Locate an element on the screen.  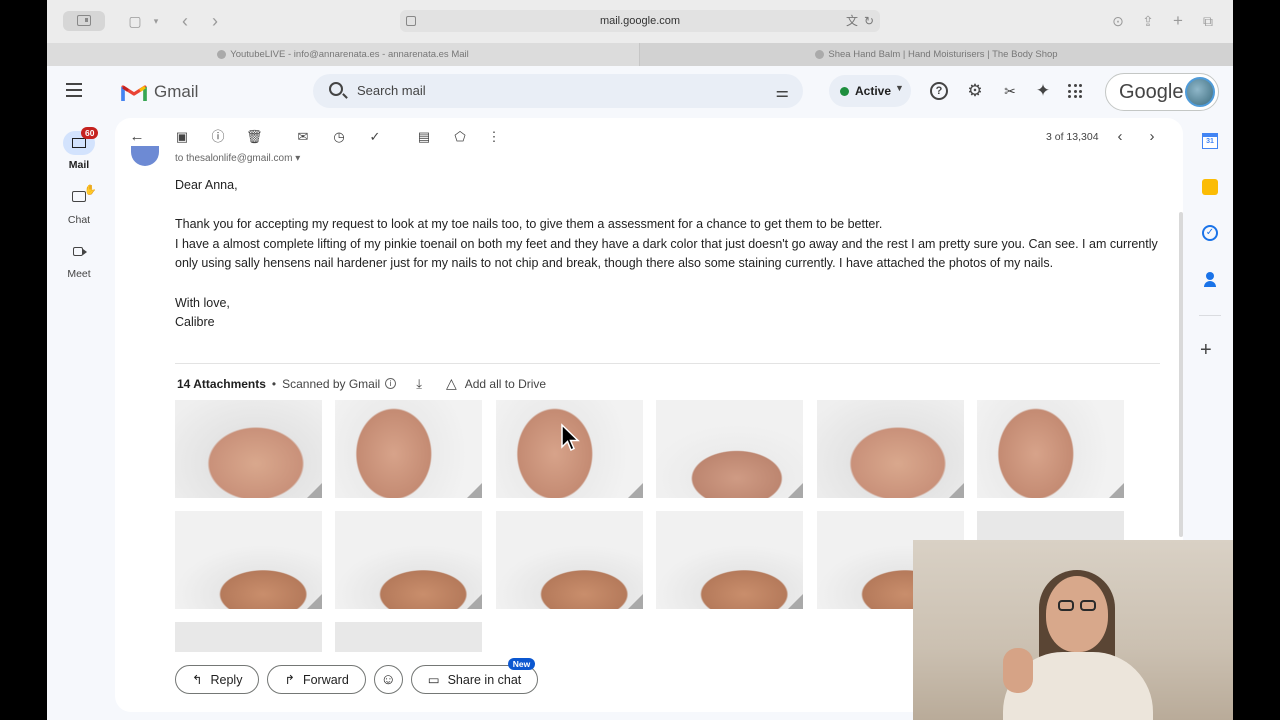
add-task-icon: ✓ is located at coordinates (375, 137).